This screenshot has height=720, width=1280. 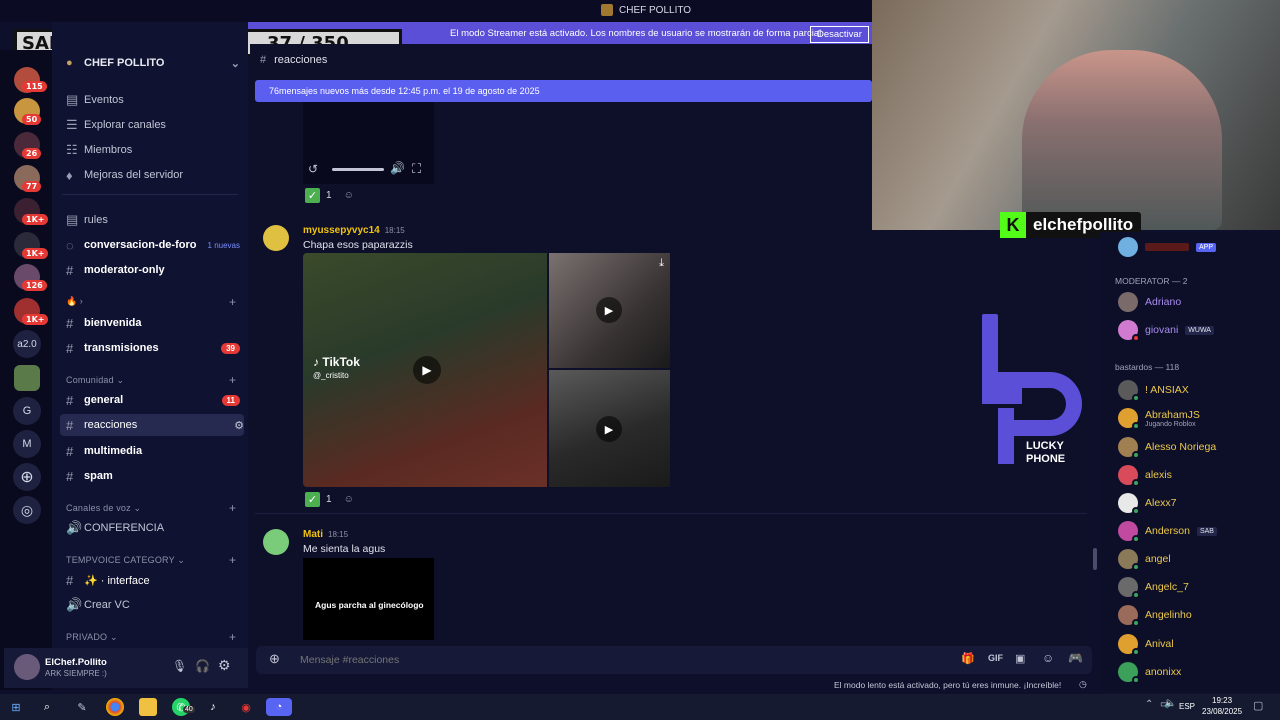 I want to click on channel-moderator: # moderator-only, so click(x=153, y=270).